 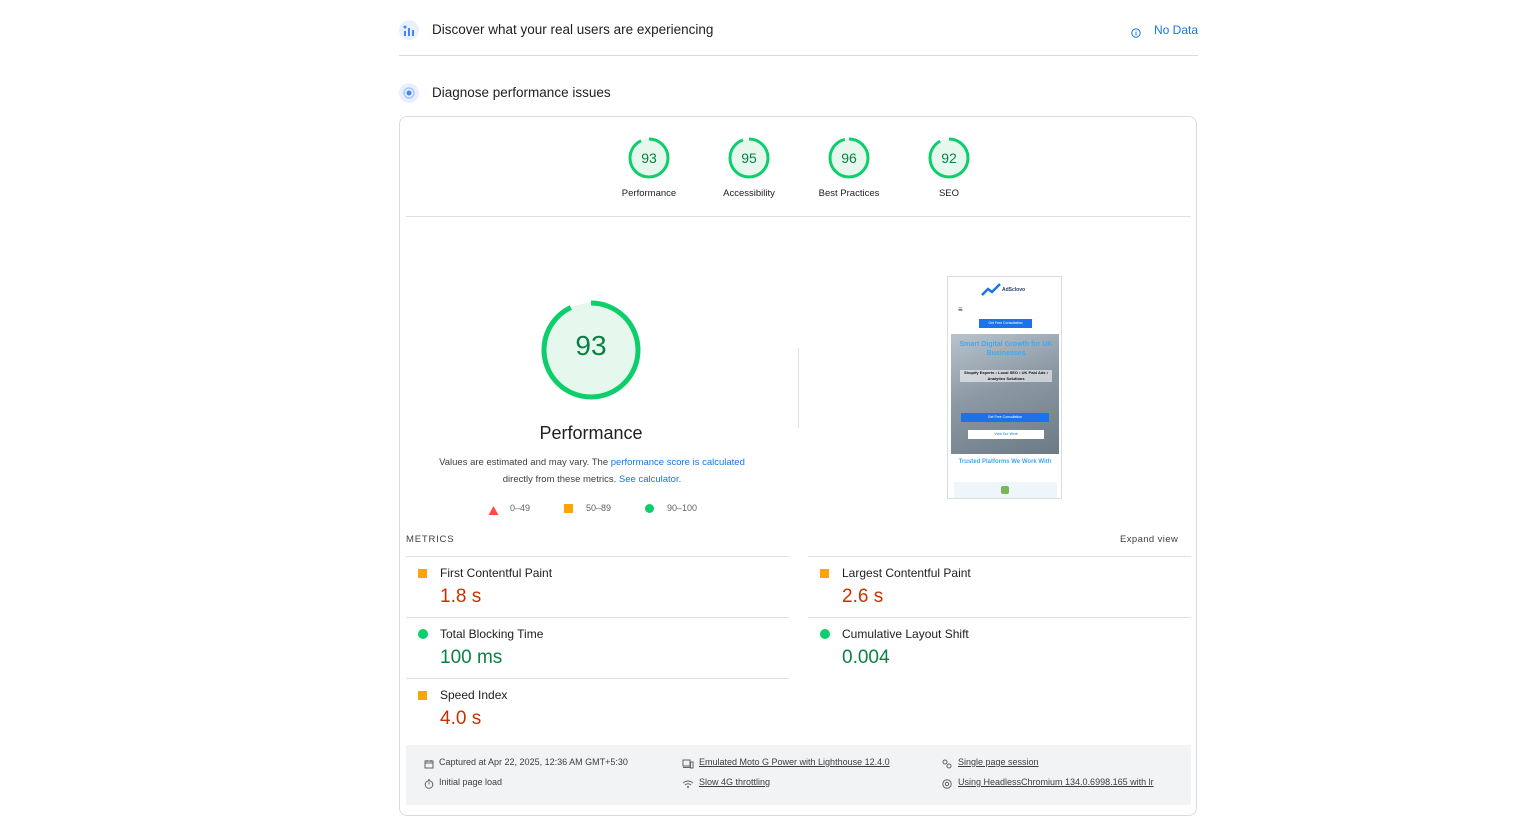 I want to click on triangle-icon, so click(x=493, y=509).